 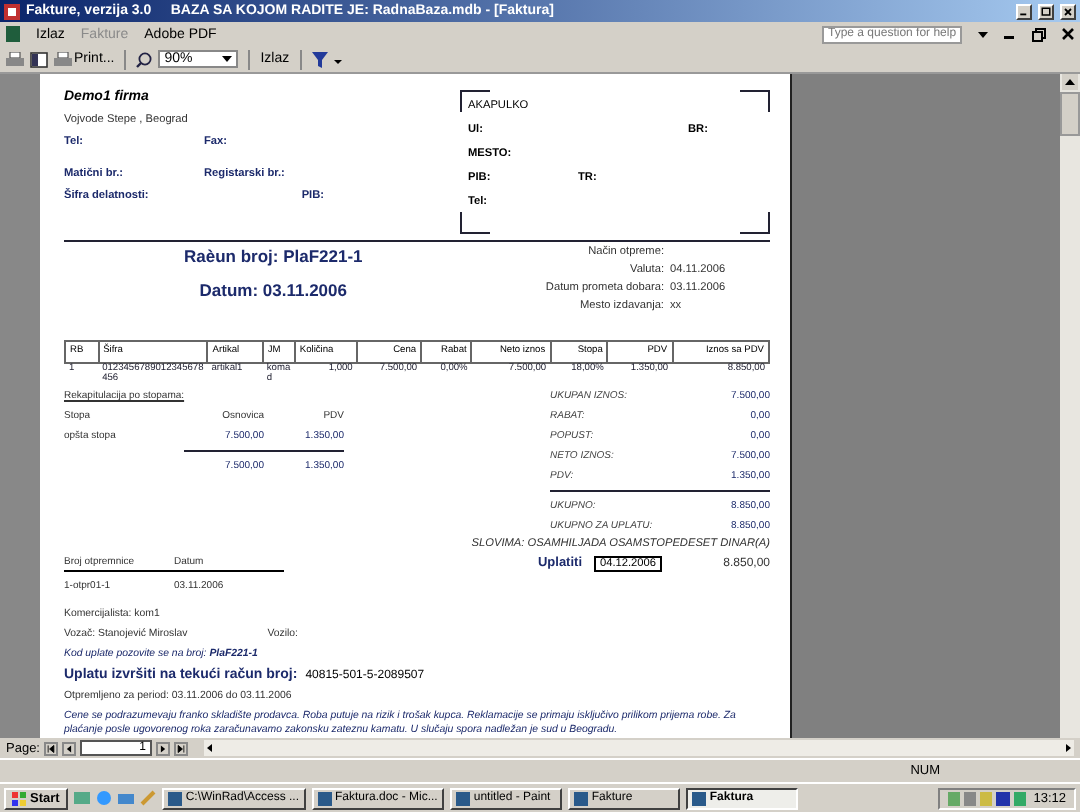 What do you see at coordinates (19, 798) in the screenshot?
I see `windows-logo-icon` at bounding box center [19, 798].